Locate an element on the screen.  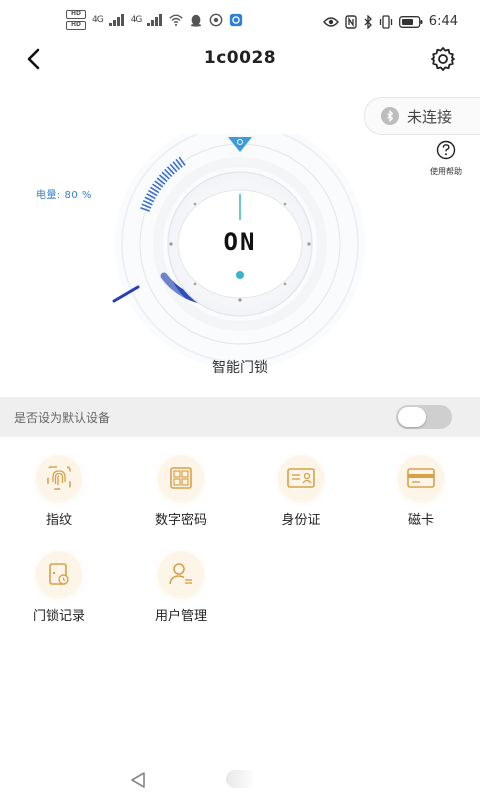
default-device-toggle is located at coordinates (424, 417).